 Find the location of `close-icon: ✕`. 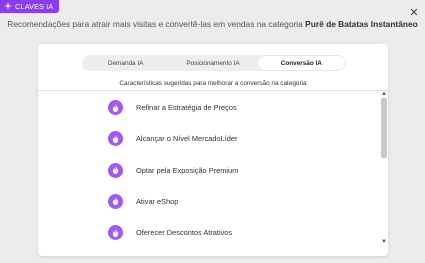

close-icon: ✕ is located at coordinates (414, 13).